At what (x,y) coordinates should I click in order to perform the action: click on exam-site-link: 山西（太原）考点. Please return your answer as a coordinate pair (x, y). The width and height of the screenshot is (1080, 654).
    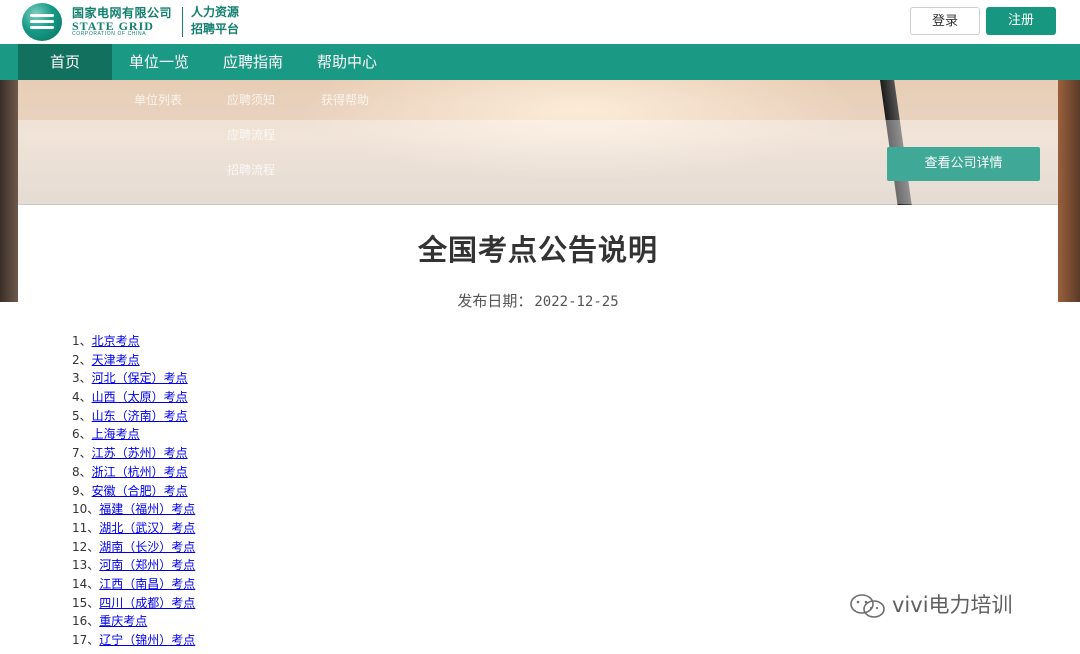
    Looking at the image, I should click on (140, 397).